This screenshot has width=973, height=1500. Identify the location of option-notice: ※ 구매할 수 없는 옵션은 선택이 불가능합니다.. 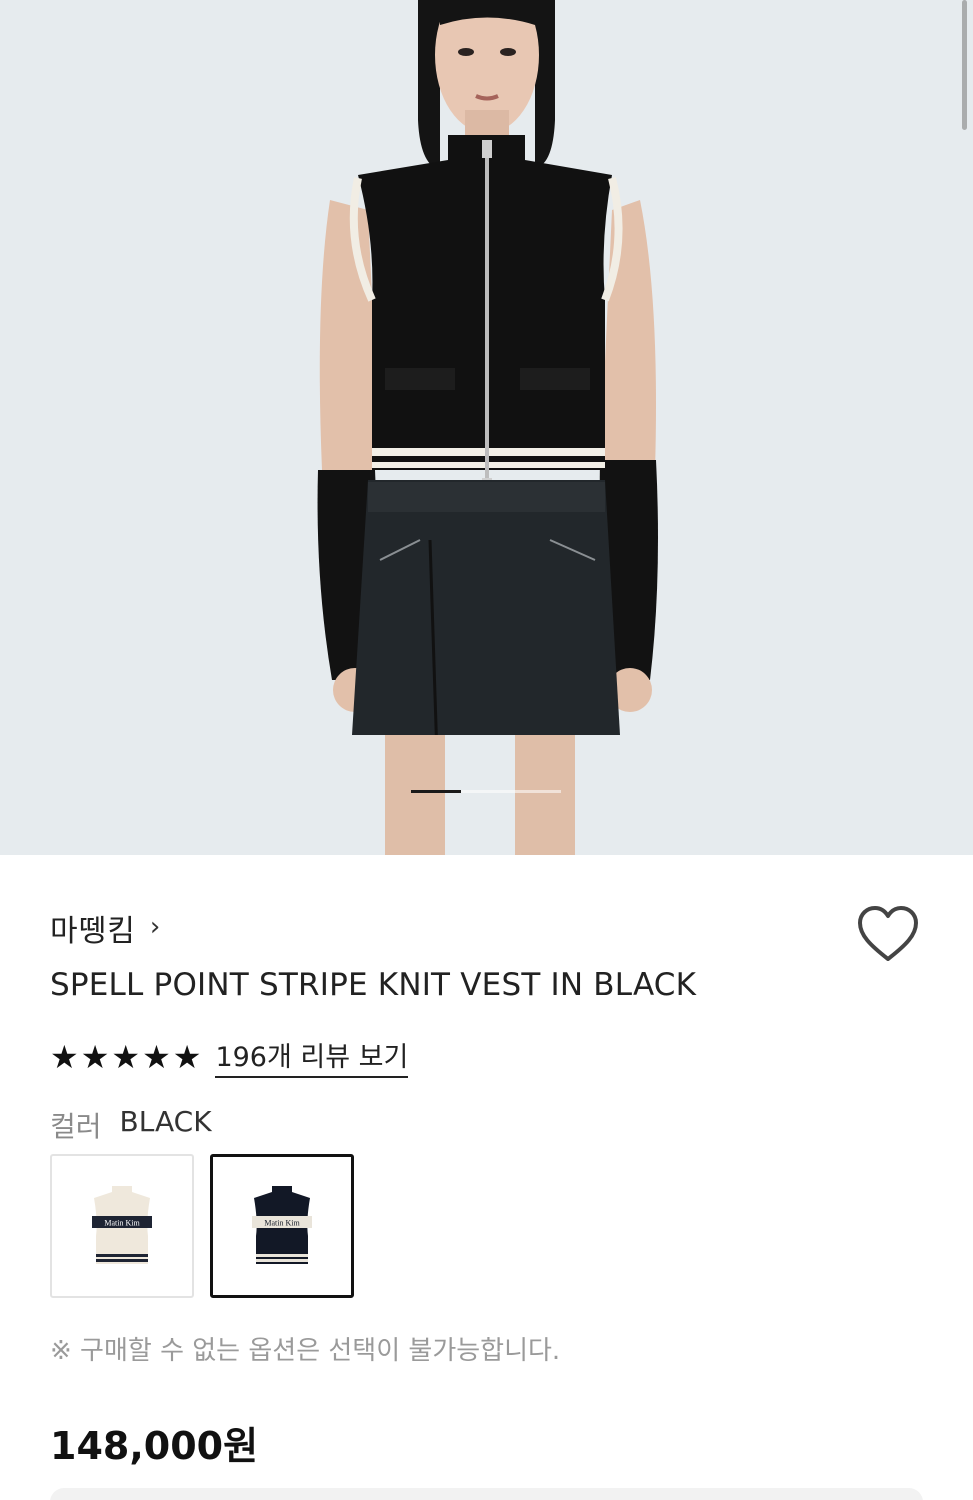
(305, 1351).